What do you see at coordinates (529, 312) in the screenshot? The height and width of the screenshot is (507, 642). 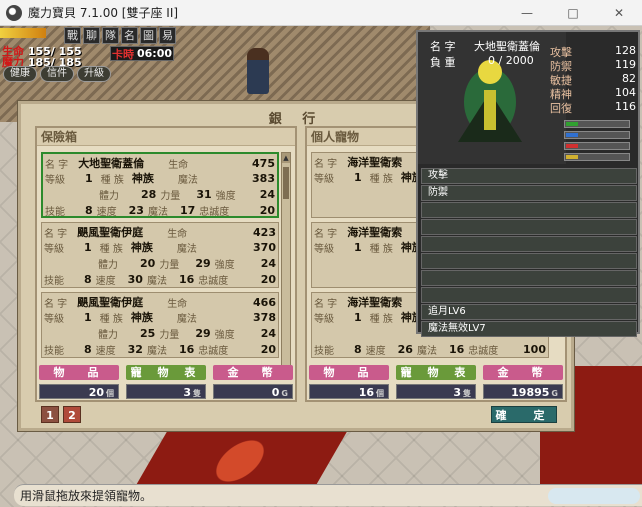 I see `skill-slot: 追月LV6` at bounding box center [529, 312].